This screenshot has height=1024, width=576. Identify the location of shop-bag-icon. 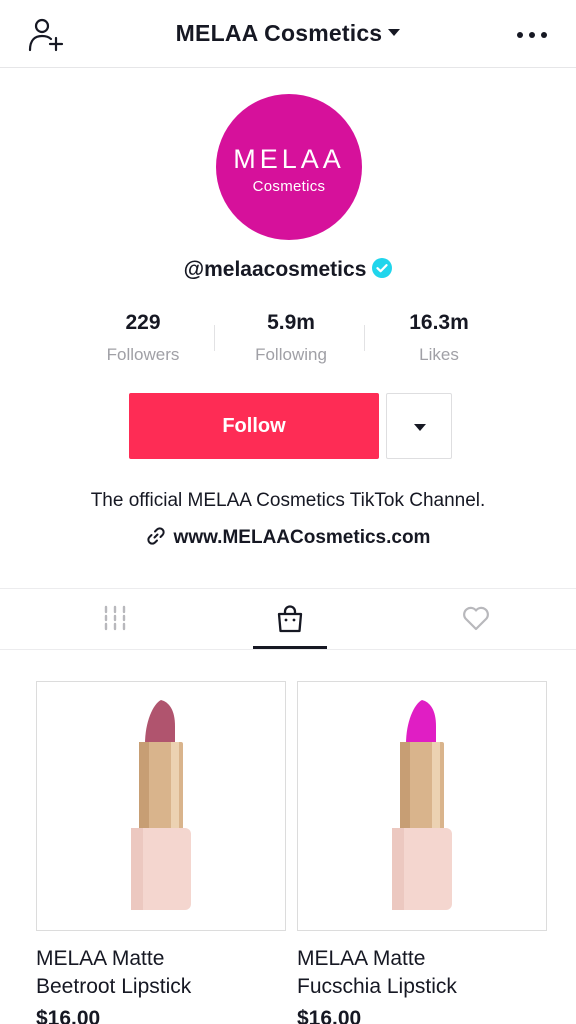
(290, 619).